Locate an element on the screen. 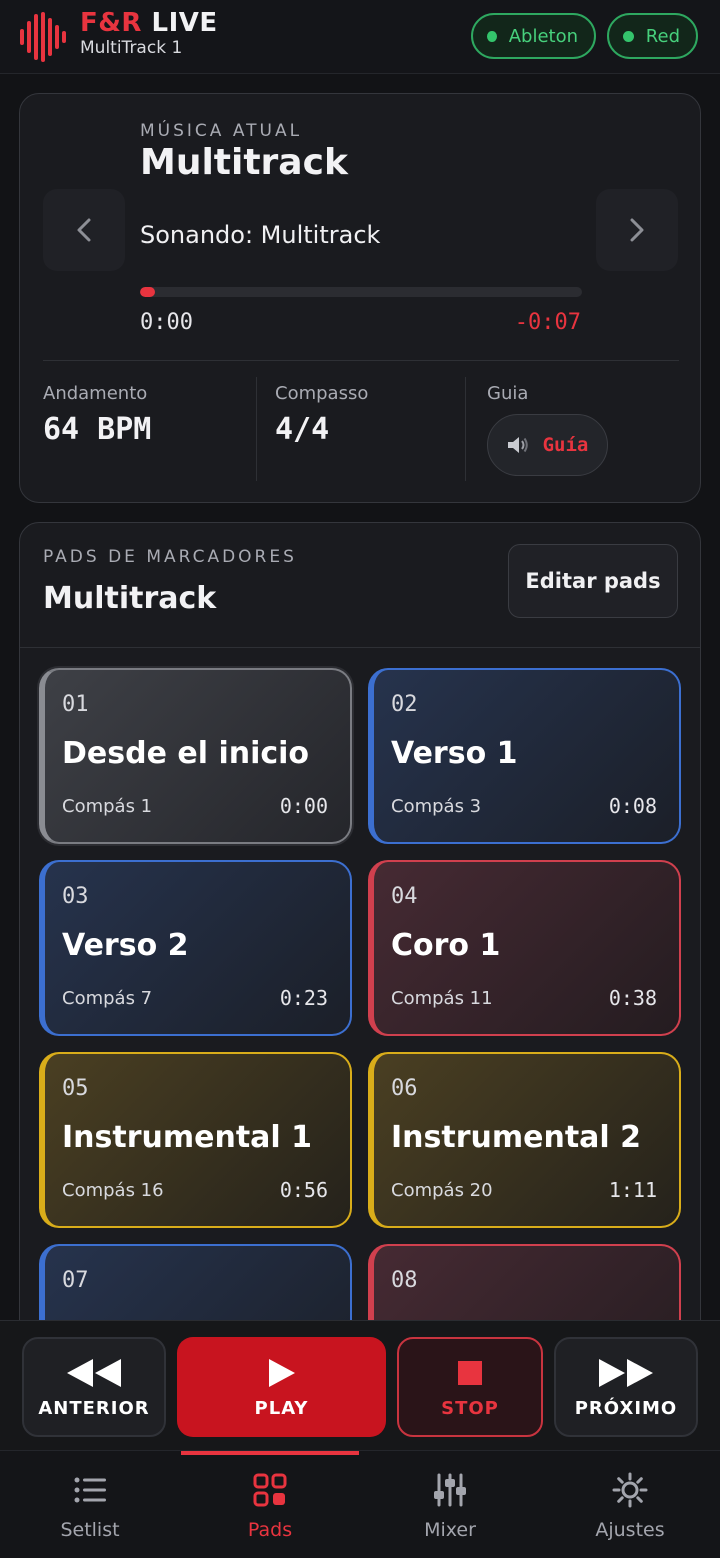 The width and height of the screenshot is (720, 1558). chevron-left-icon is located at coordinates (84, 230).